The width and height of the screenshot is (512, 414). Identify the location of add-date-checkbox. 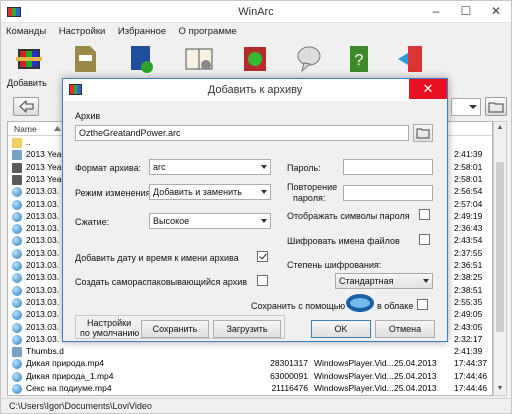
(262, 256).